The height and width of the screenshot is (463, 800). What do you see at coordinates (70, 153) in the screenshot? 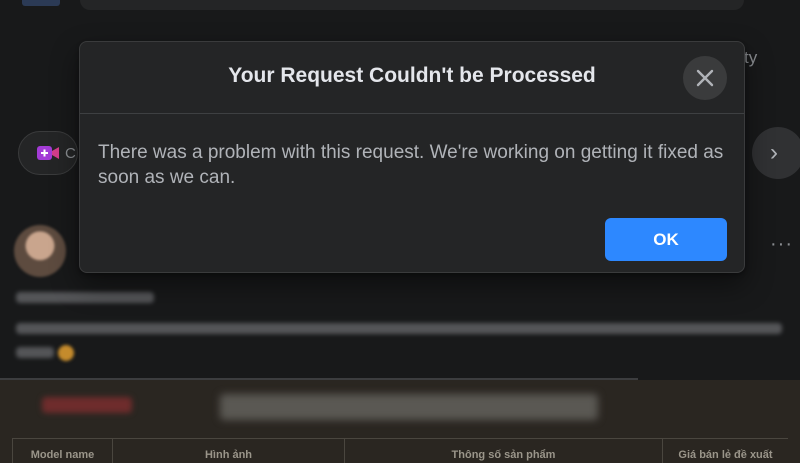
I see `room-chip-label: C` at bounding box center [70, 153].